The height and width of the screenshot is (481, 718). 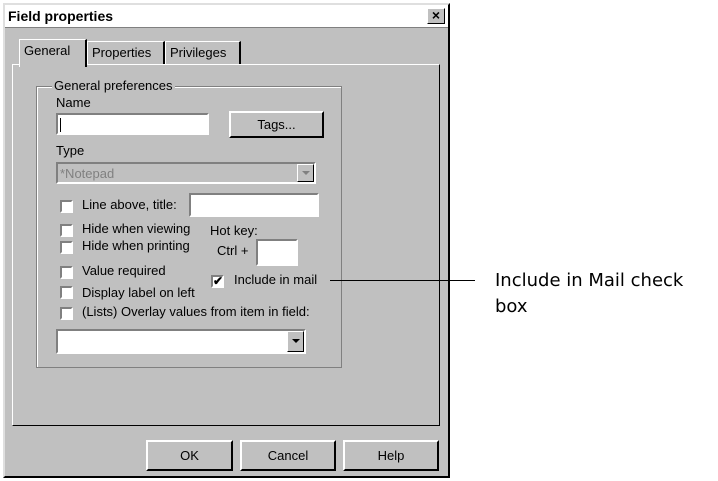 I want to click on include-in-mail-checkbox: ✔, so click(x=217, y=281).